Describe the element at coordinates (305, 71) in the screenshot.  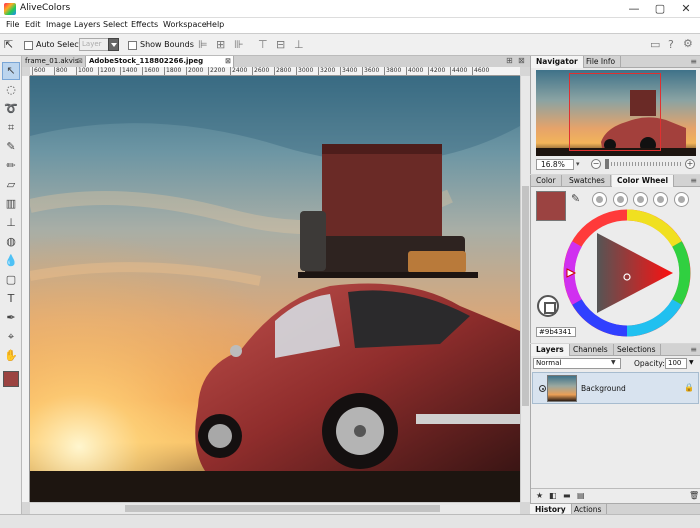
I see `ruler-tick: 3000` at that location.